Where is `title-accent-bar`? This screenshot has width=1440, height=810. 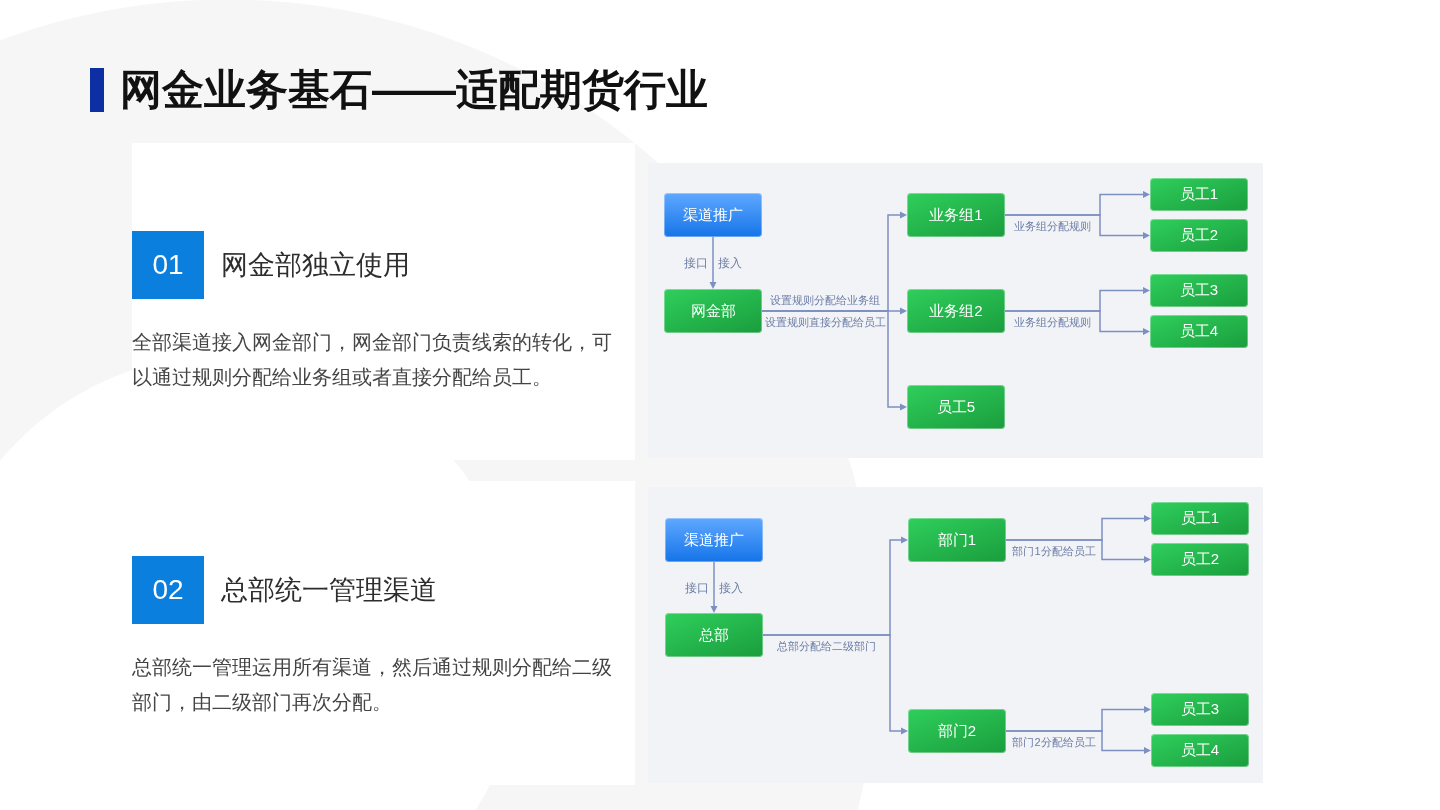 title-accent-bar is located at coordinates (97, 90).